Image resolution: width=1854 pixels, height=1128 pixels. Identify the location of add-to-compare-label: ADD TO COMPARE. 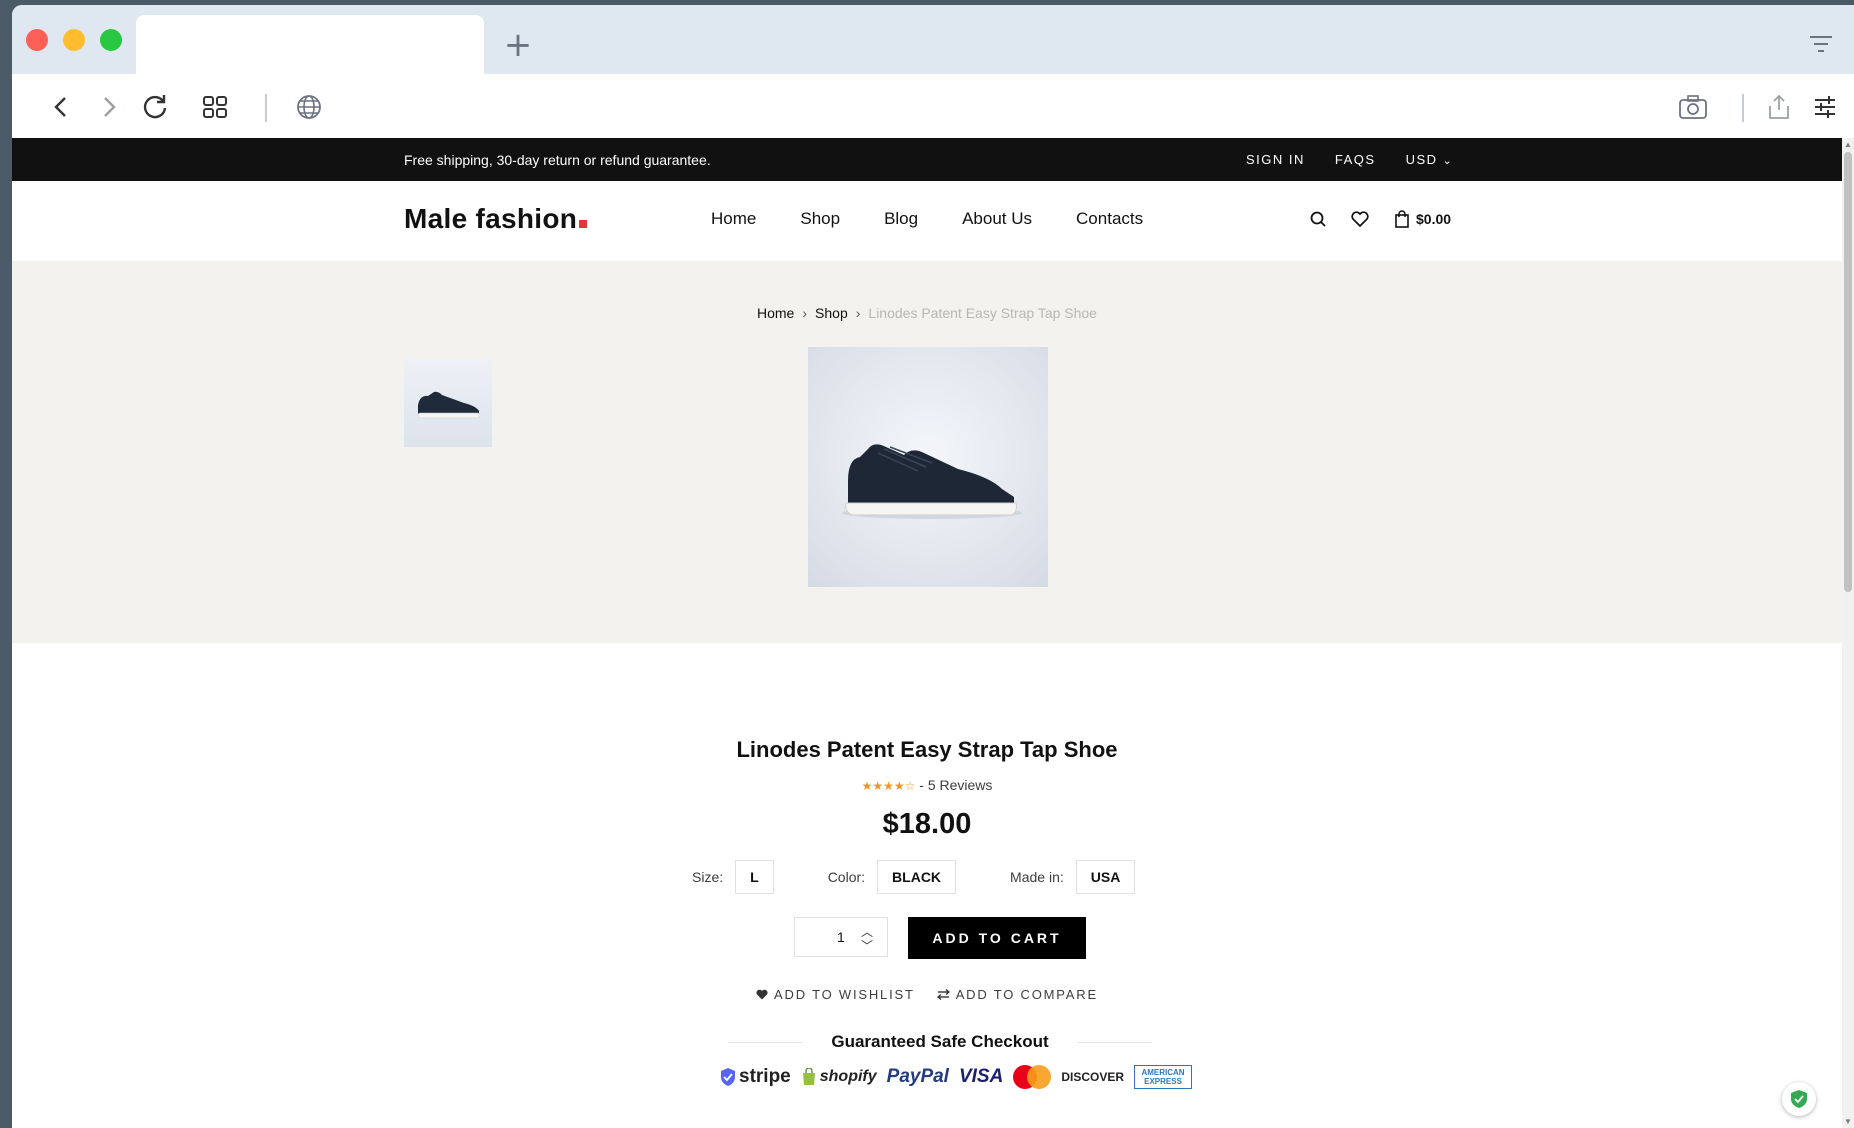
(1026, 994).